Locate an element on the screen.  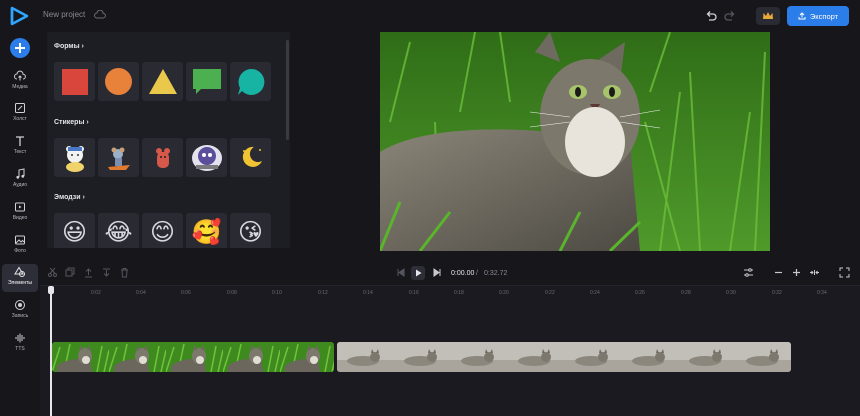
current-time: 0:00.00 is located at coordinates (463, 273).